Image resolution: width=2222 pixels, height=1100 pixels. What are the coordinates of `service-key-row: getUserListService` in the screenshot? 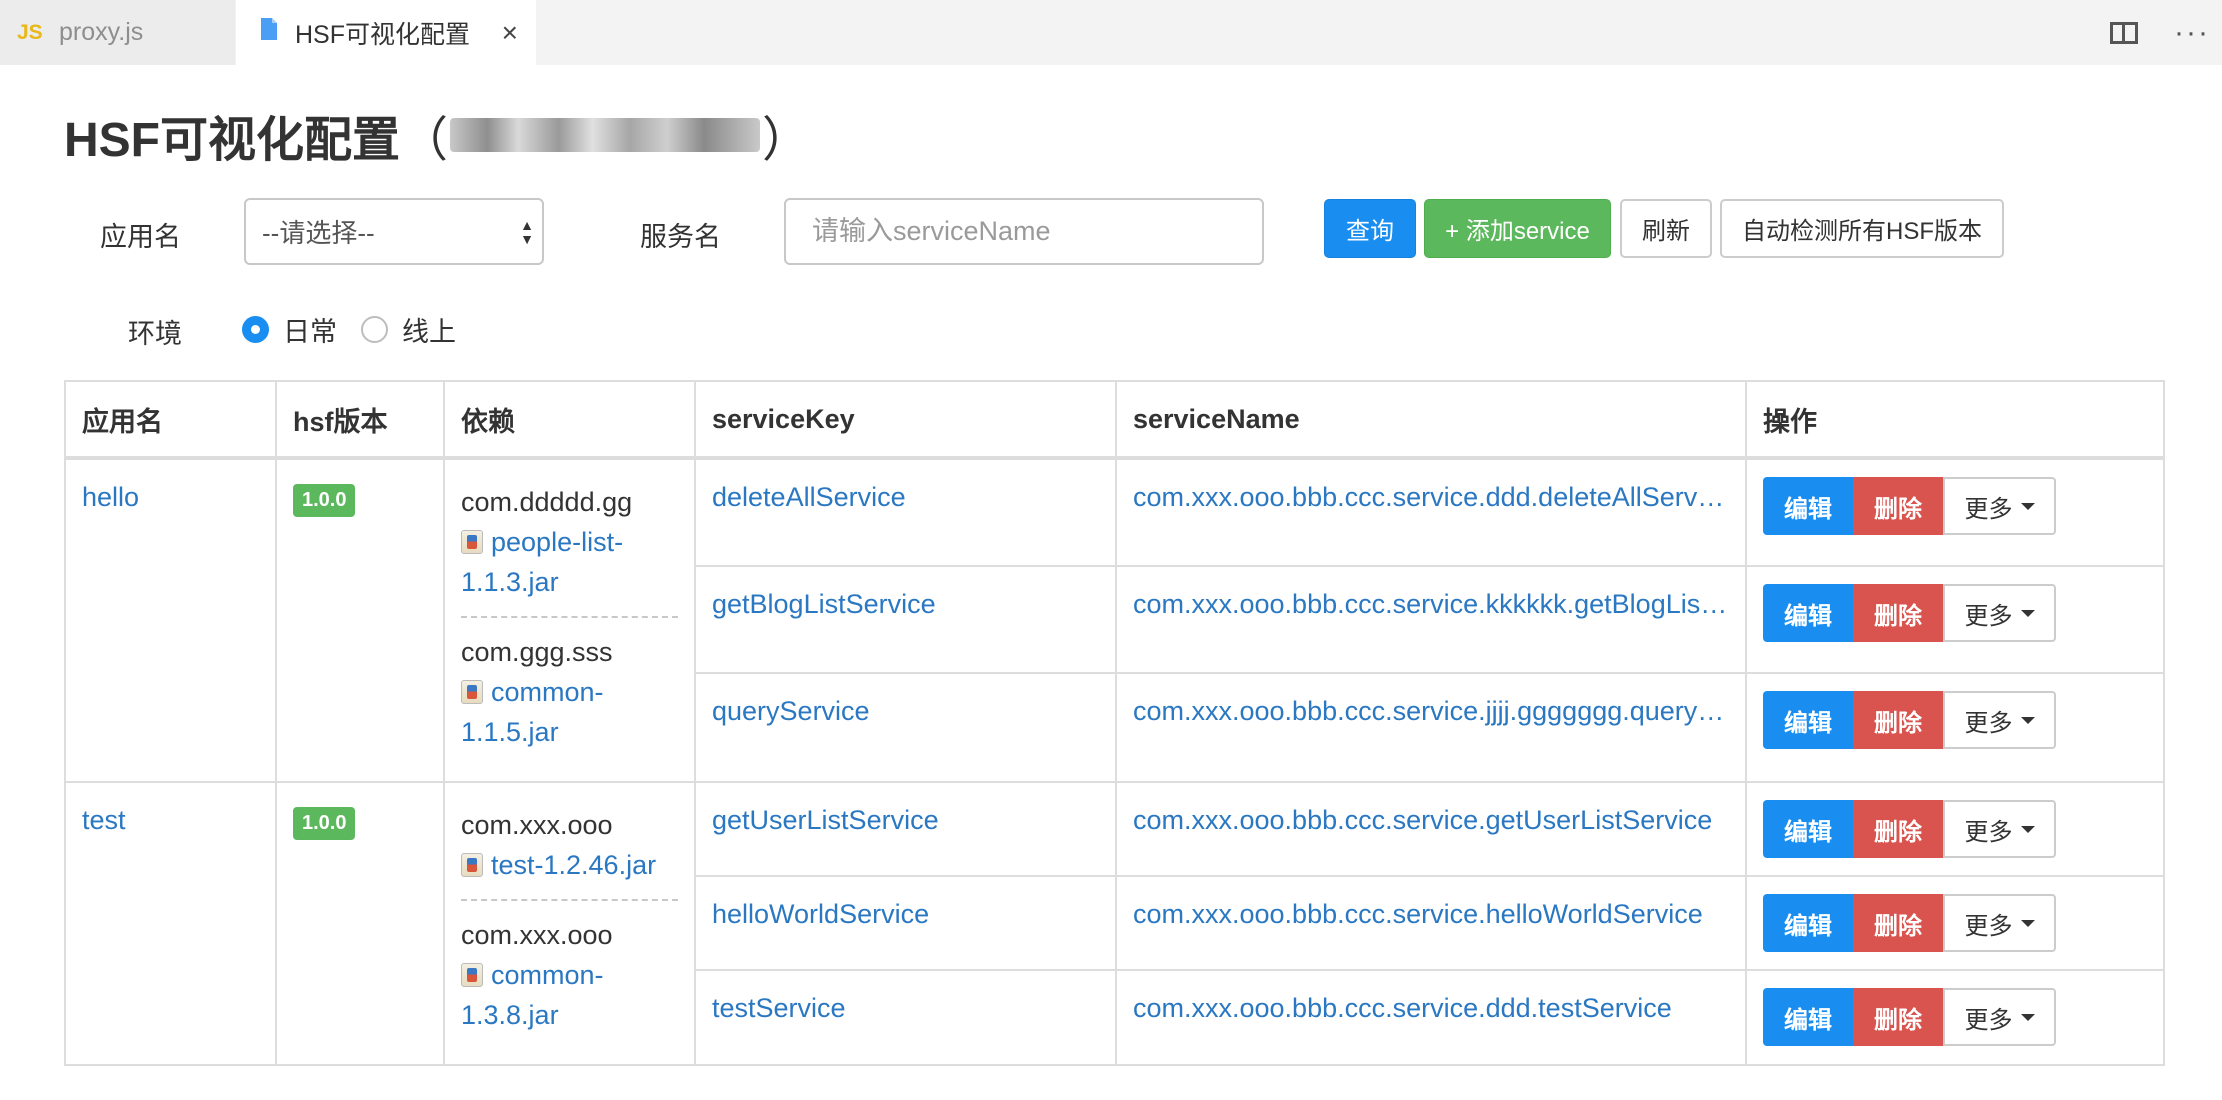 It's located at (905, 830).